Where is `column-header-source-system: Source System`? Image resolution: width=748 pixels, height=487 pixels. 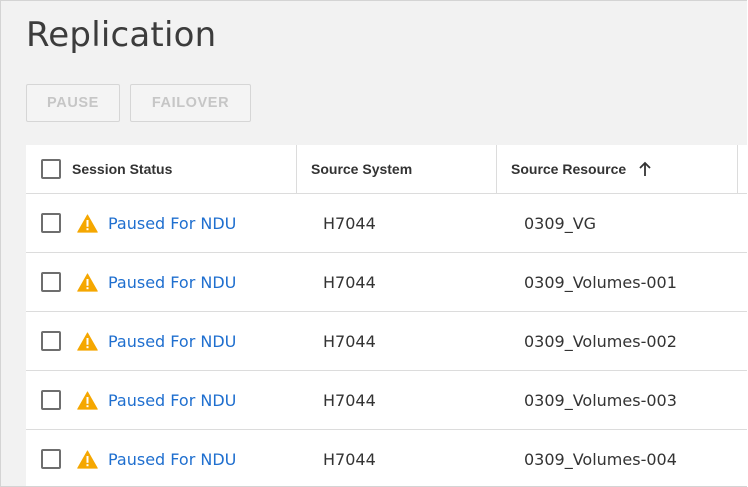
column-header-source-system: Source System is located at coordinates (397, 169).